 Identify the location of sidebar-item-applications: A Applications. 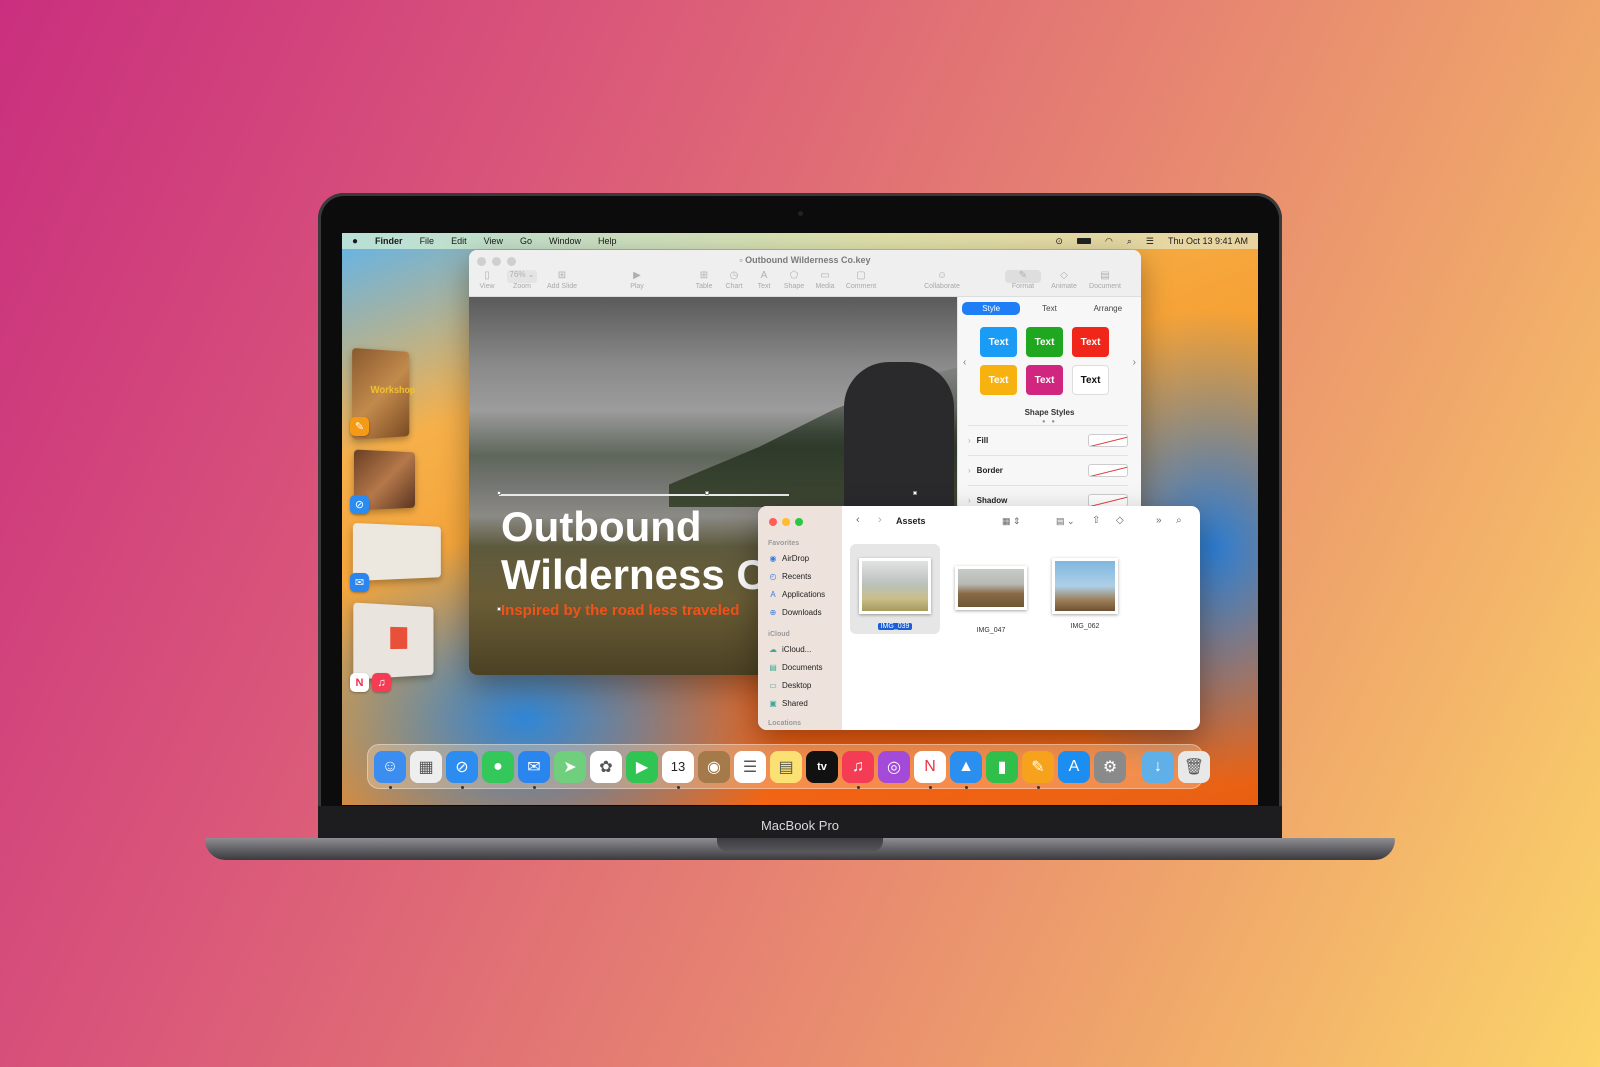
(796, 594).